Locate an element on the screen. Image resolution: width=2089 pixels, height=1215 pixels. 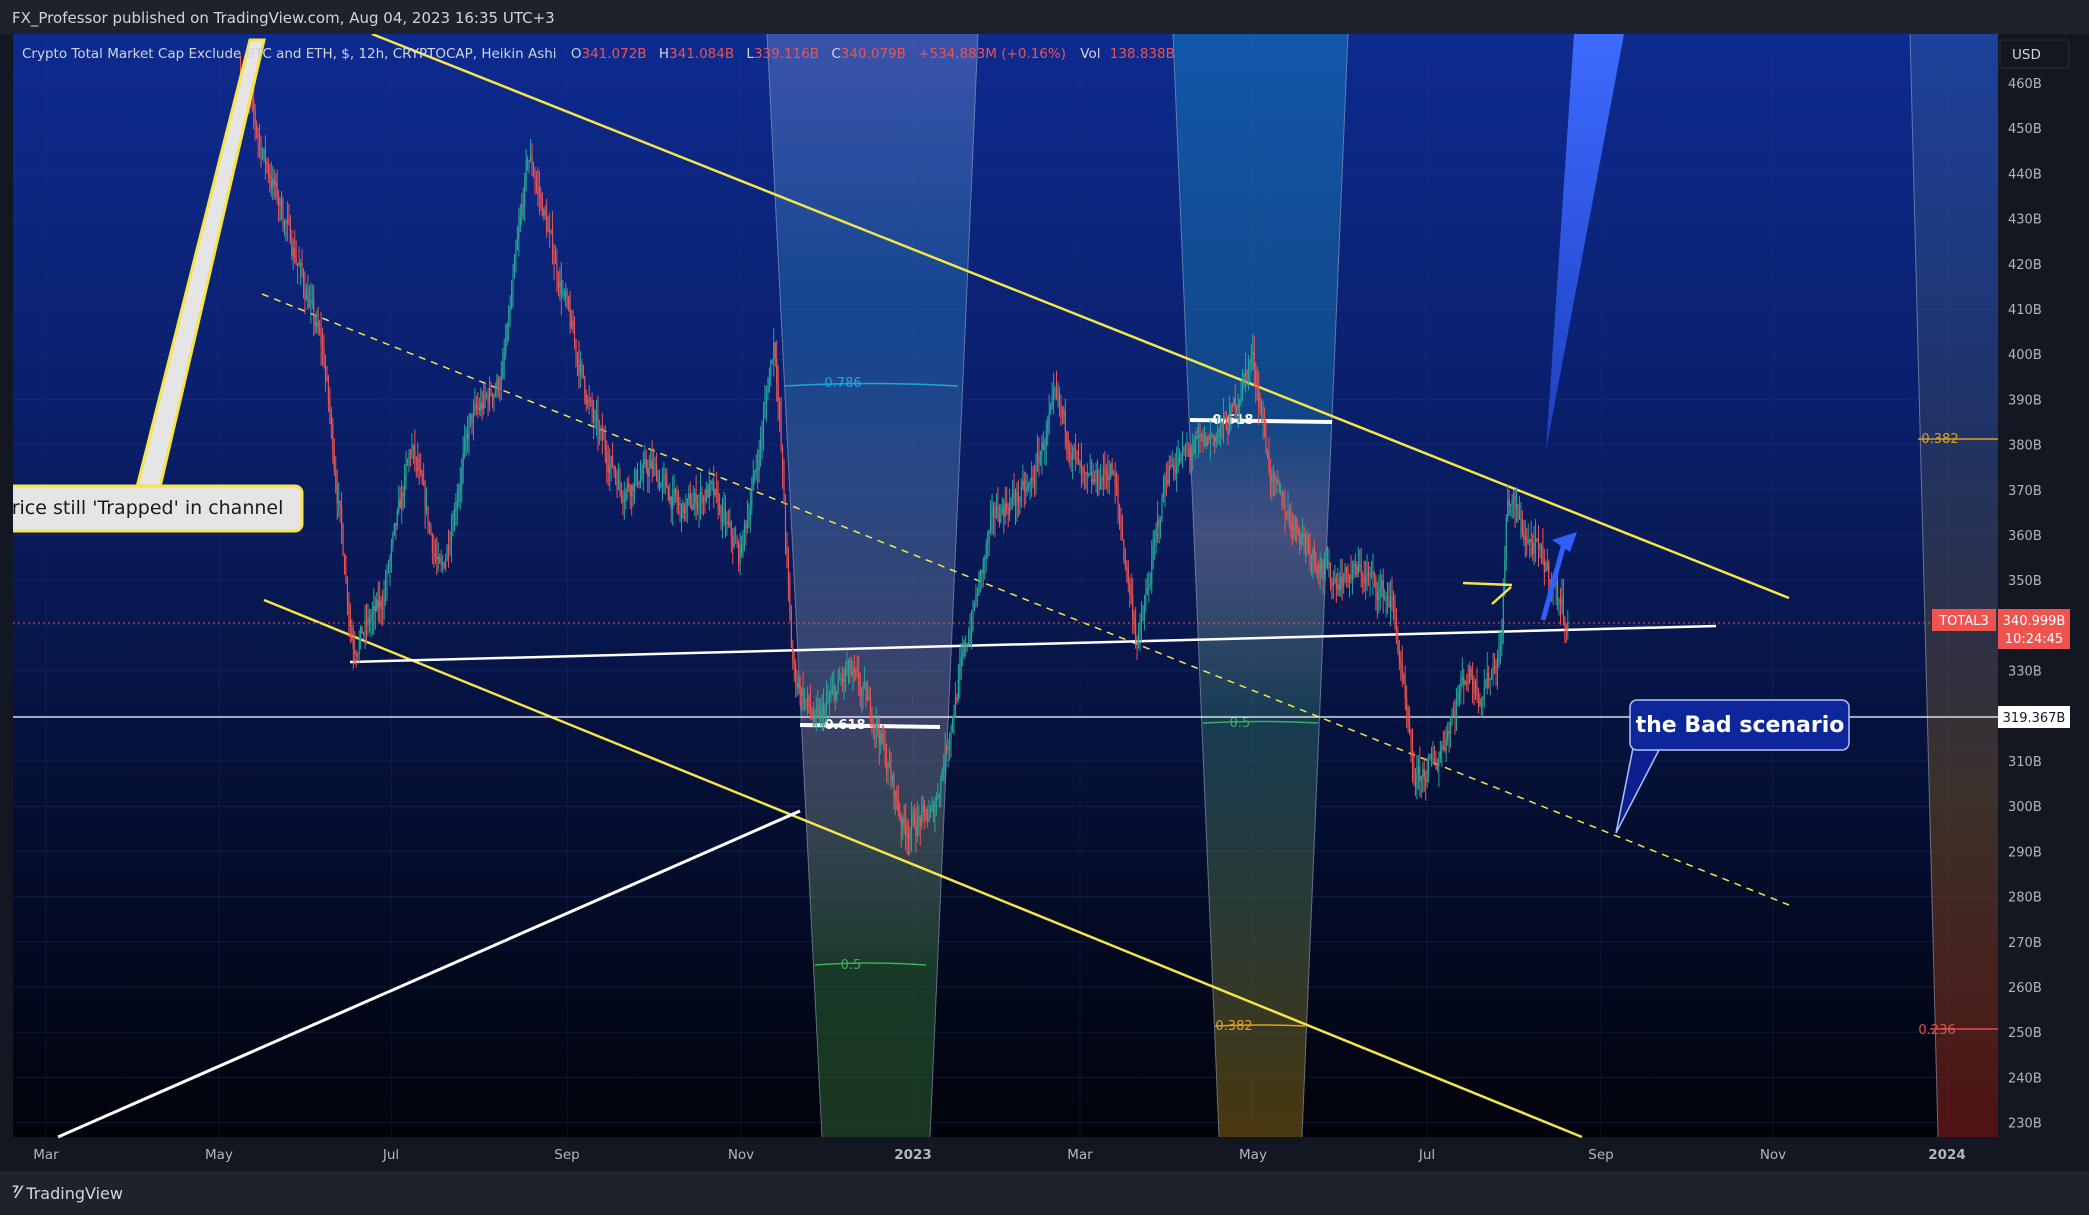
x-tick-label: May is located at coordinates (219, 1155).